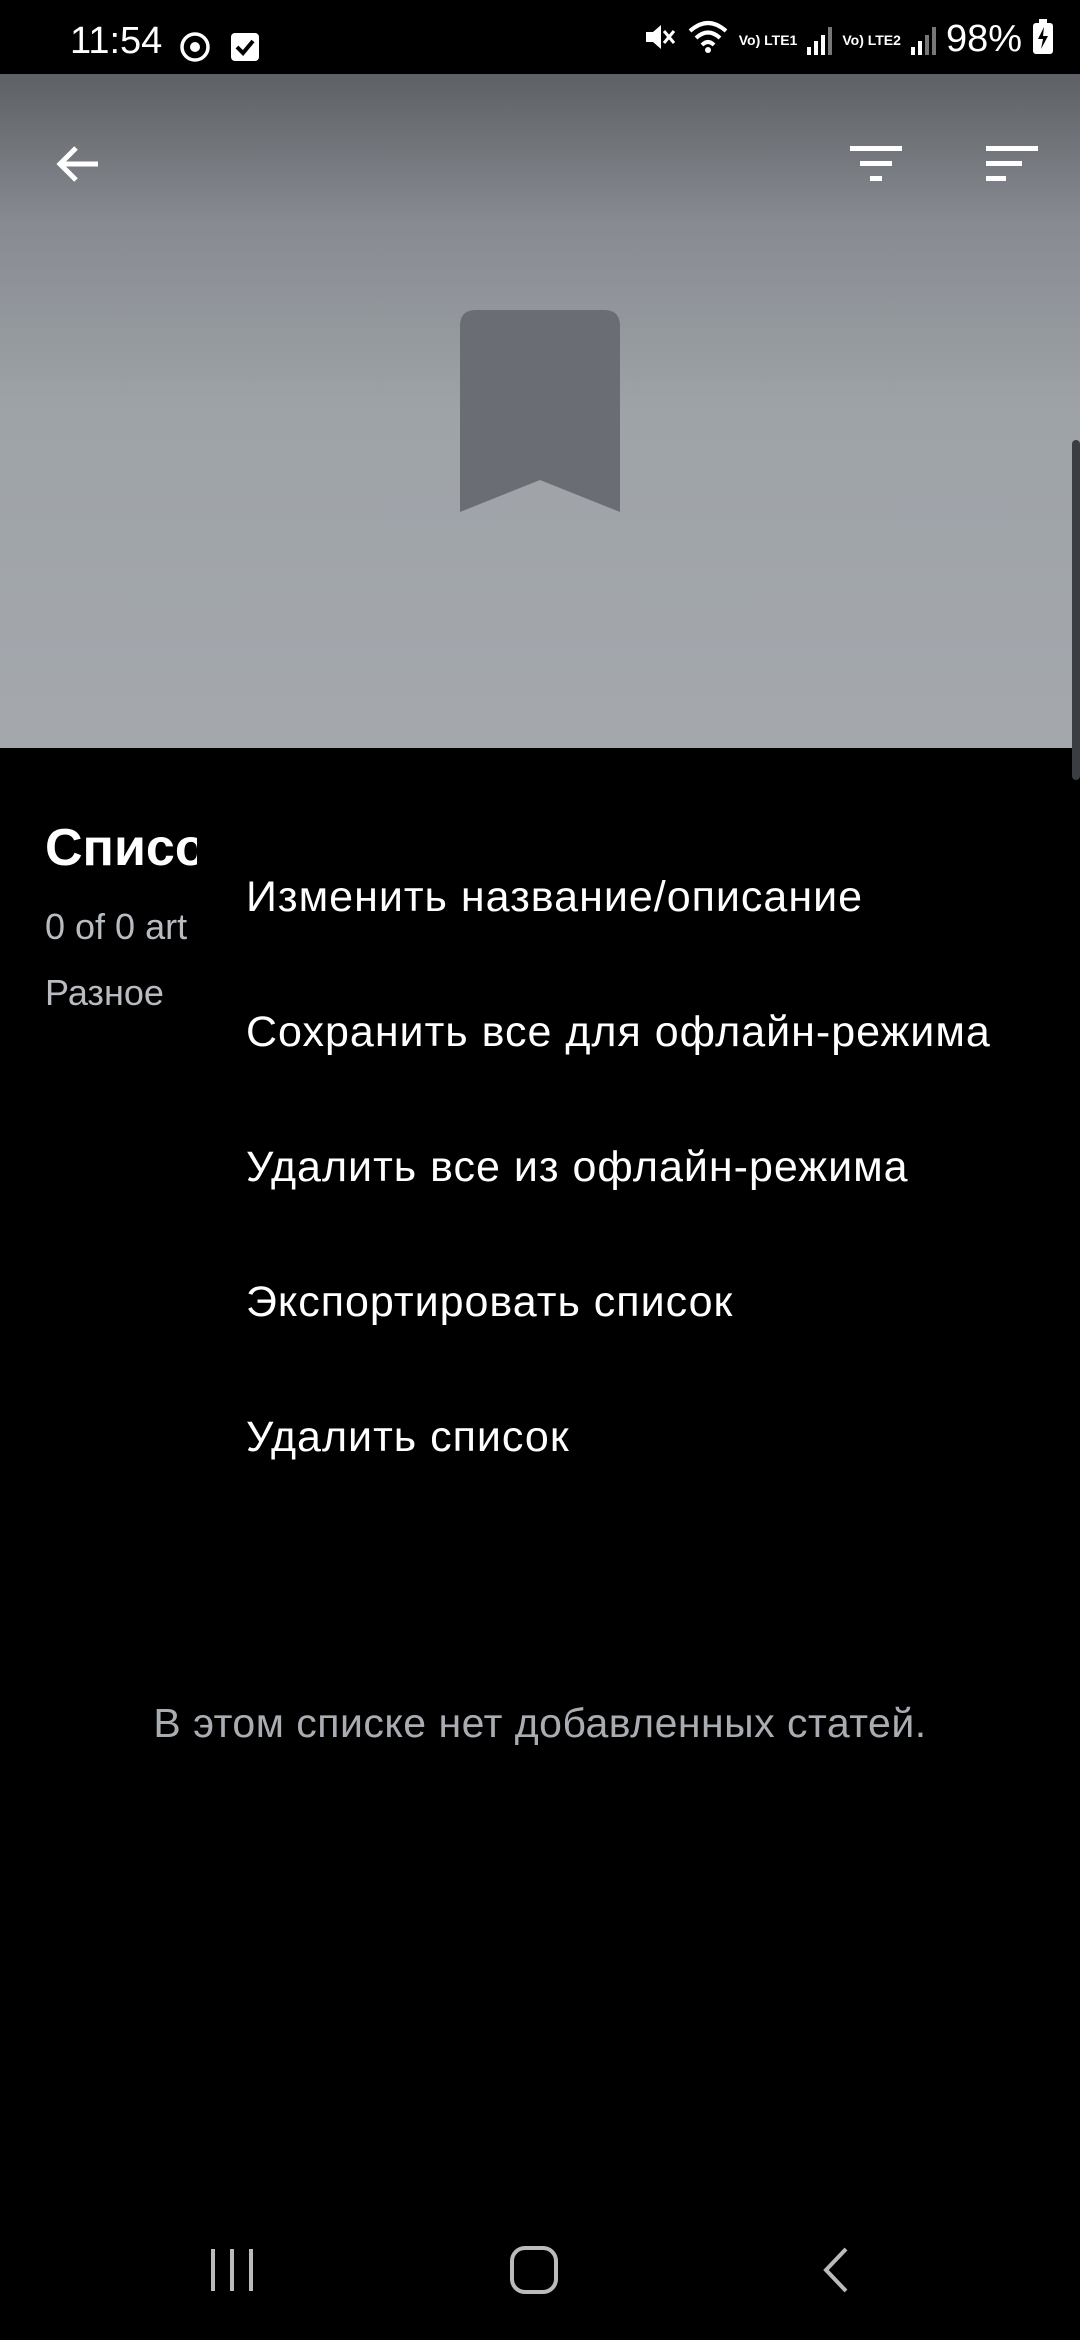 The height and width of the screenshot is (2340, 1080). What do you see at coordinates (195, 49) in the screenshot?
I see `sync-icon` at bounding box center [195, 49].